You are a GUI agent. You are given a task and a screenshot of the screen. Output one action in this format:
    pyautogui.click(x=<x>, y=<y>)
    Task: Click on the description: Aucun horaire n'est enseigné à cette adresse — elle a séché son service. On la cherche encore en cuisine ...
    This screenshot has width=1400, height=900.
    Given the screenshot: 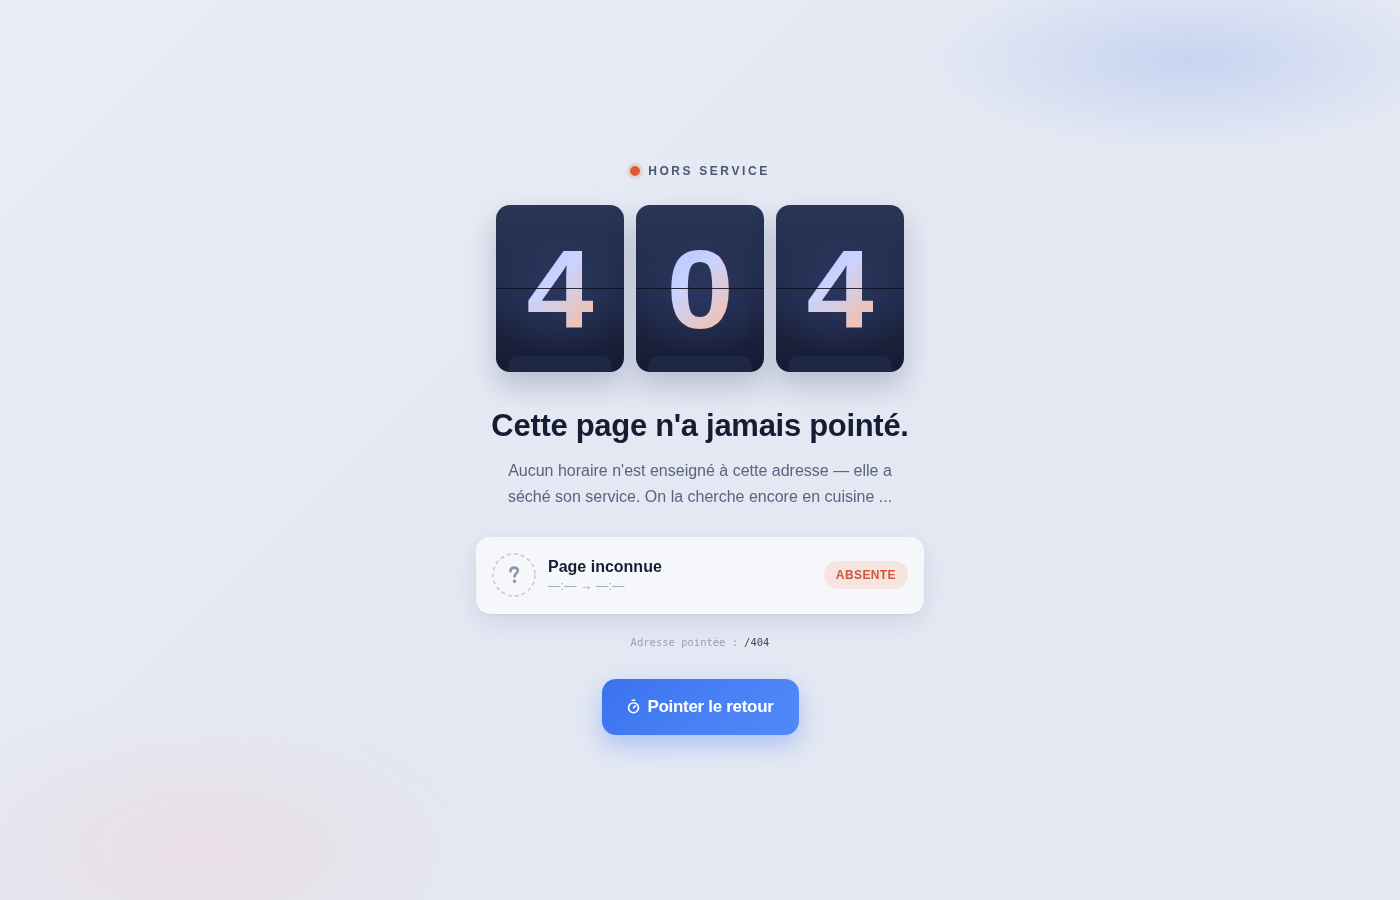 What is the action you would take?
    pyautogui.click(x=700, y=483)
    